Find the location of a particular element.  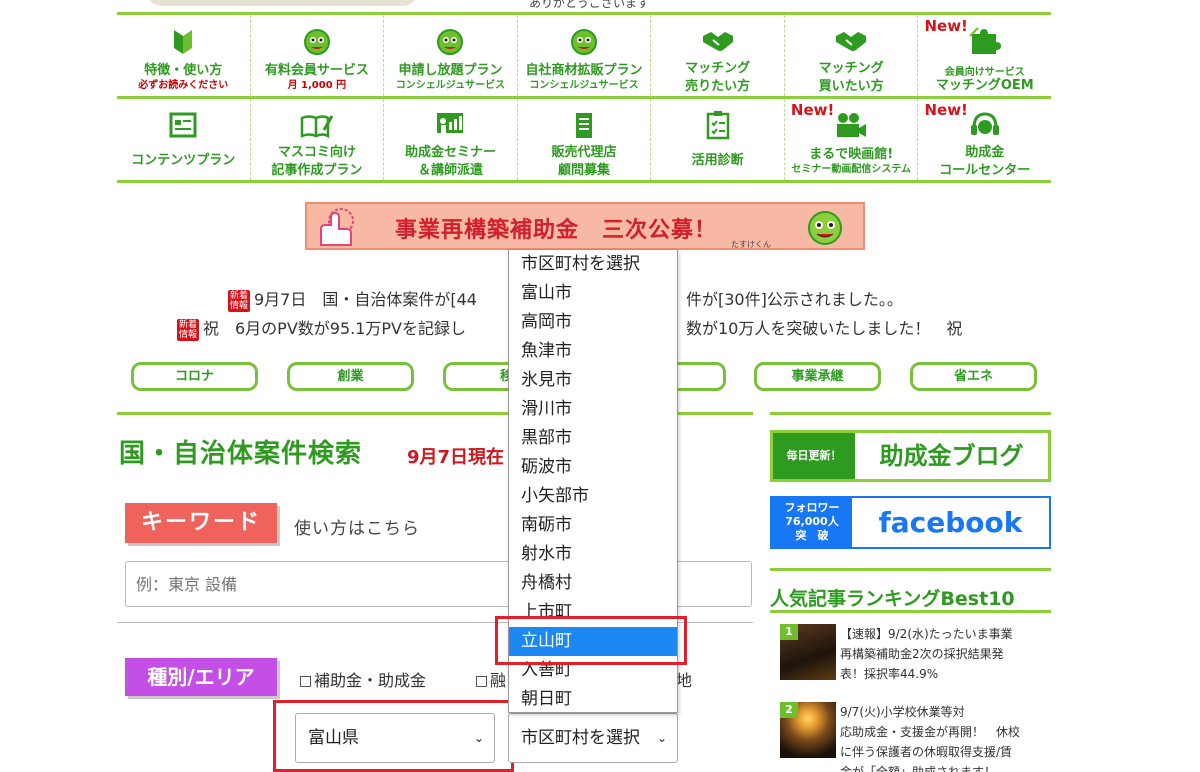

chevron-down-icon: ⌄ is located at coordinates (661, 738).